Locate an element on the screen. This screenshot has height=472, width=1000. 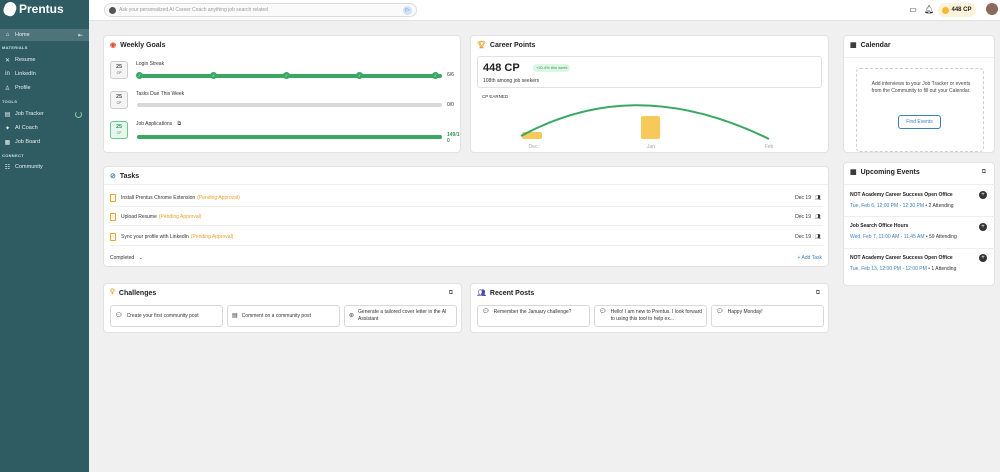
challenge-chip: ▤ Comment on a community post is located at coordinates (283, 316).